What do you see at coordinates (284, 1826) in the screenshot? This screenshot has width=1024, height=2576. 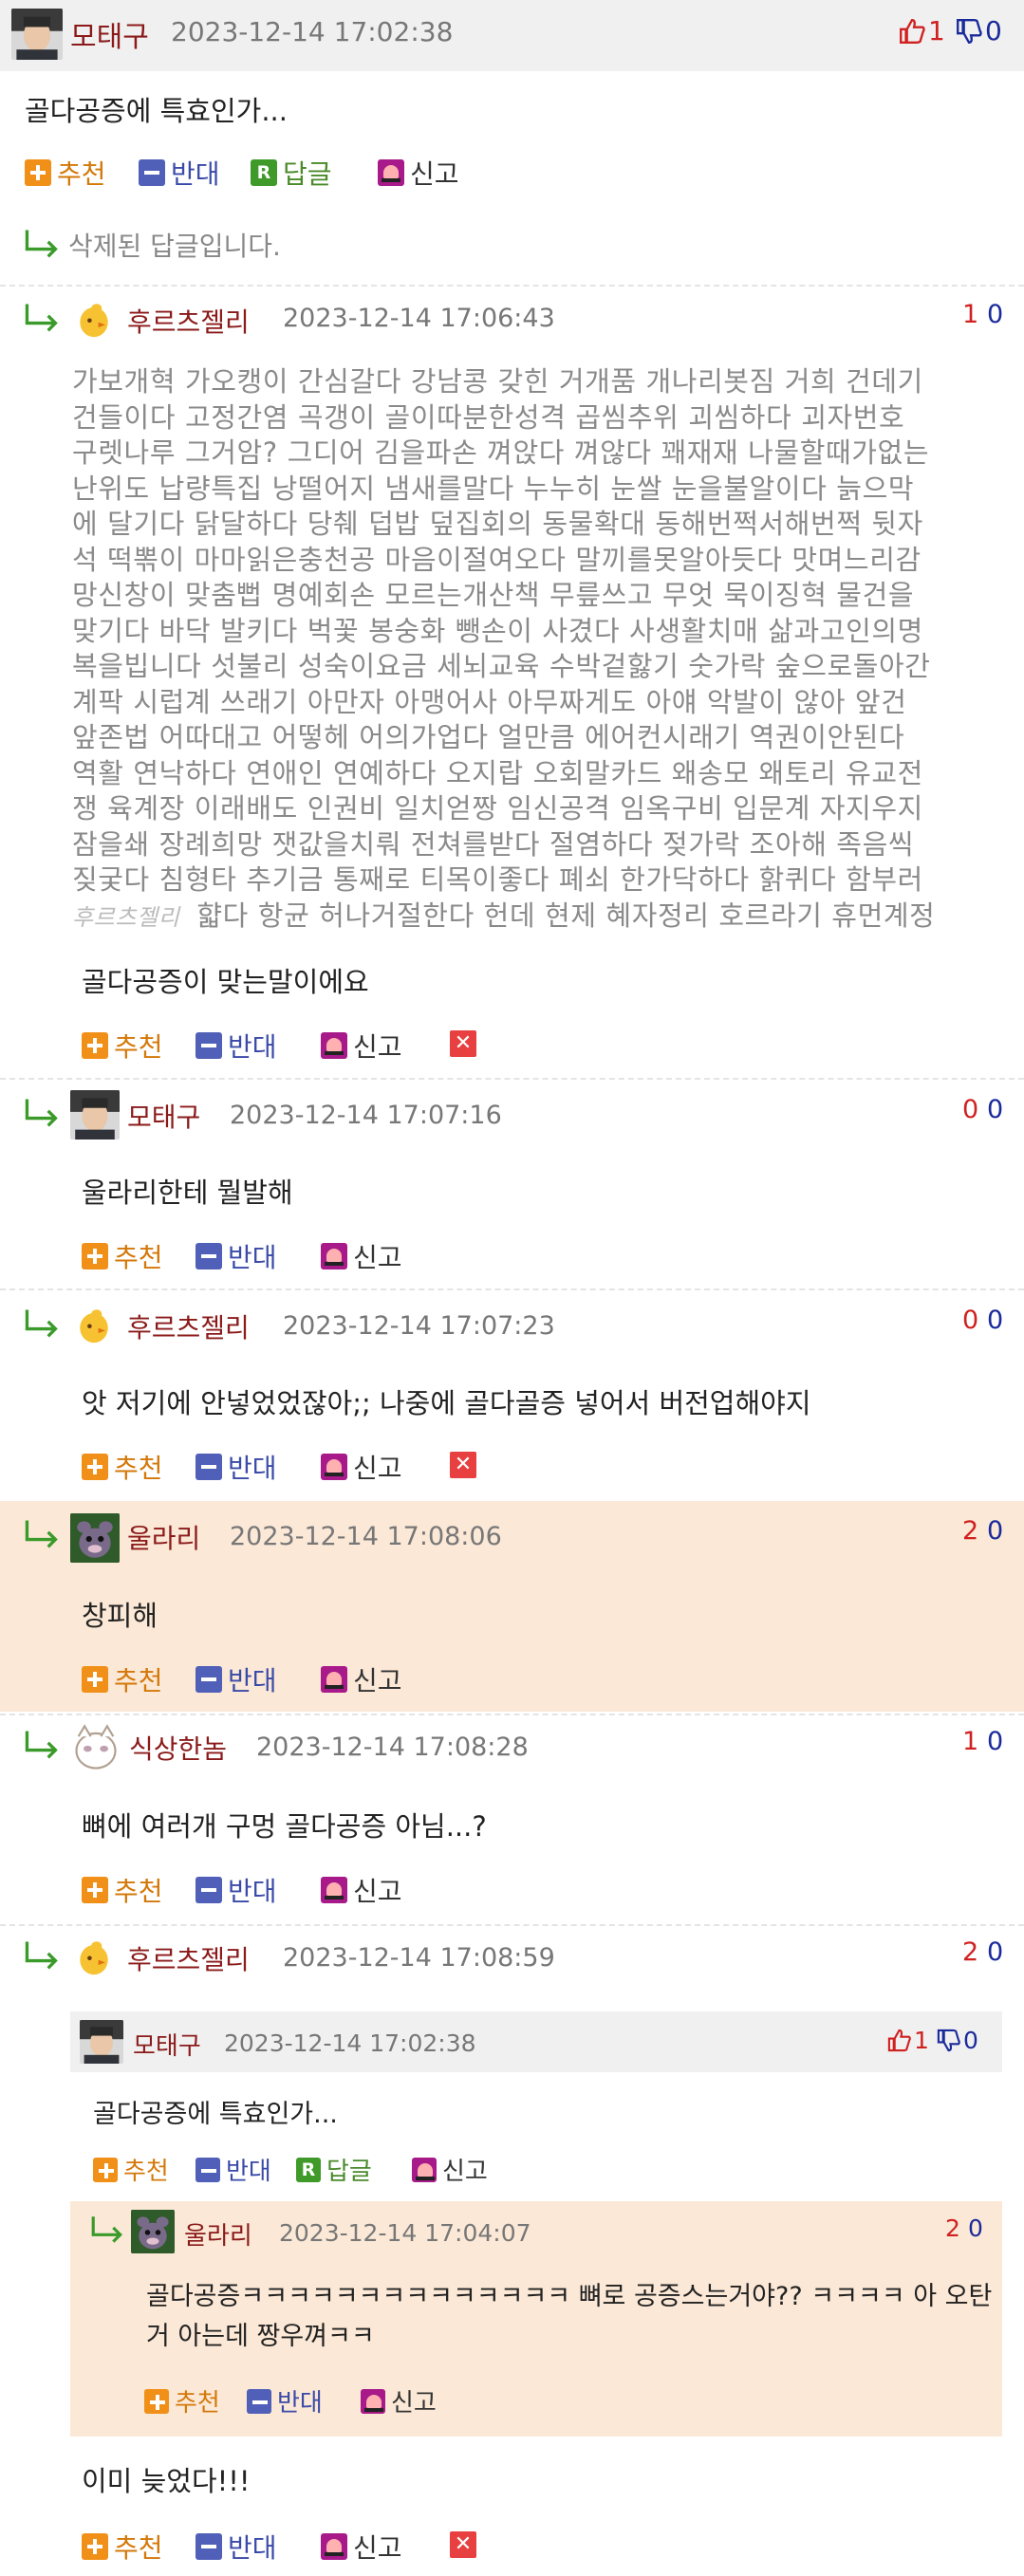 I see `comment-text: 뼈에 여러개 구멍 골다공증 아님...?` at bounding box center [284, 1826].